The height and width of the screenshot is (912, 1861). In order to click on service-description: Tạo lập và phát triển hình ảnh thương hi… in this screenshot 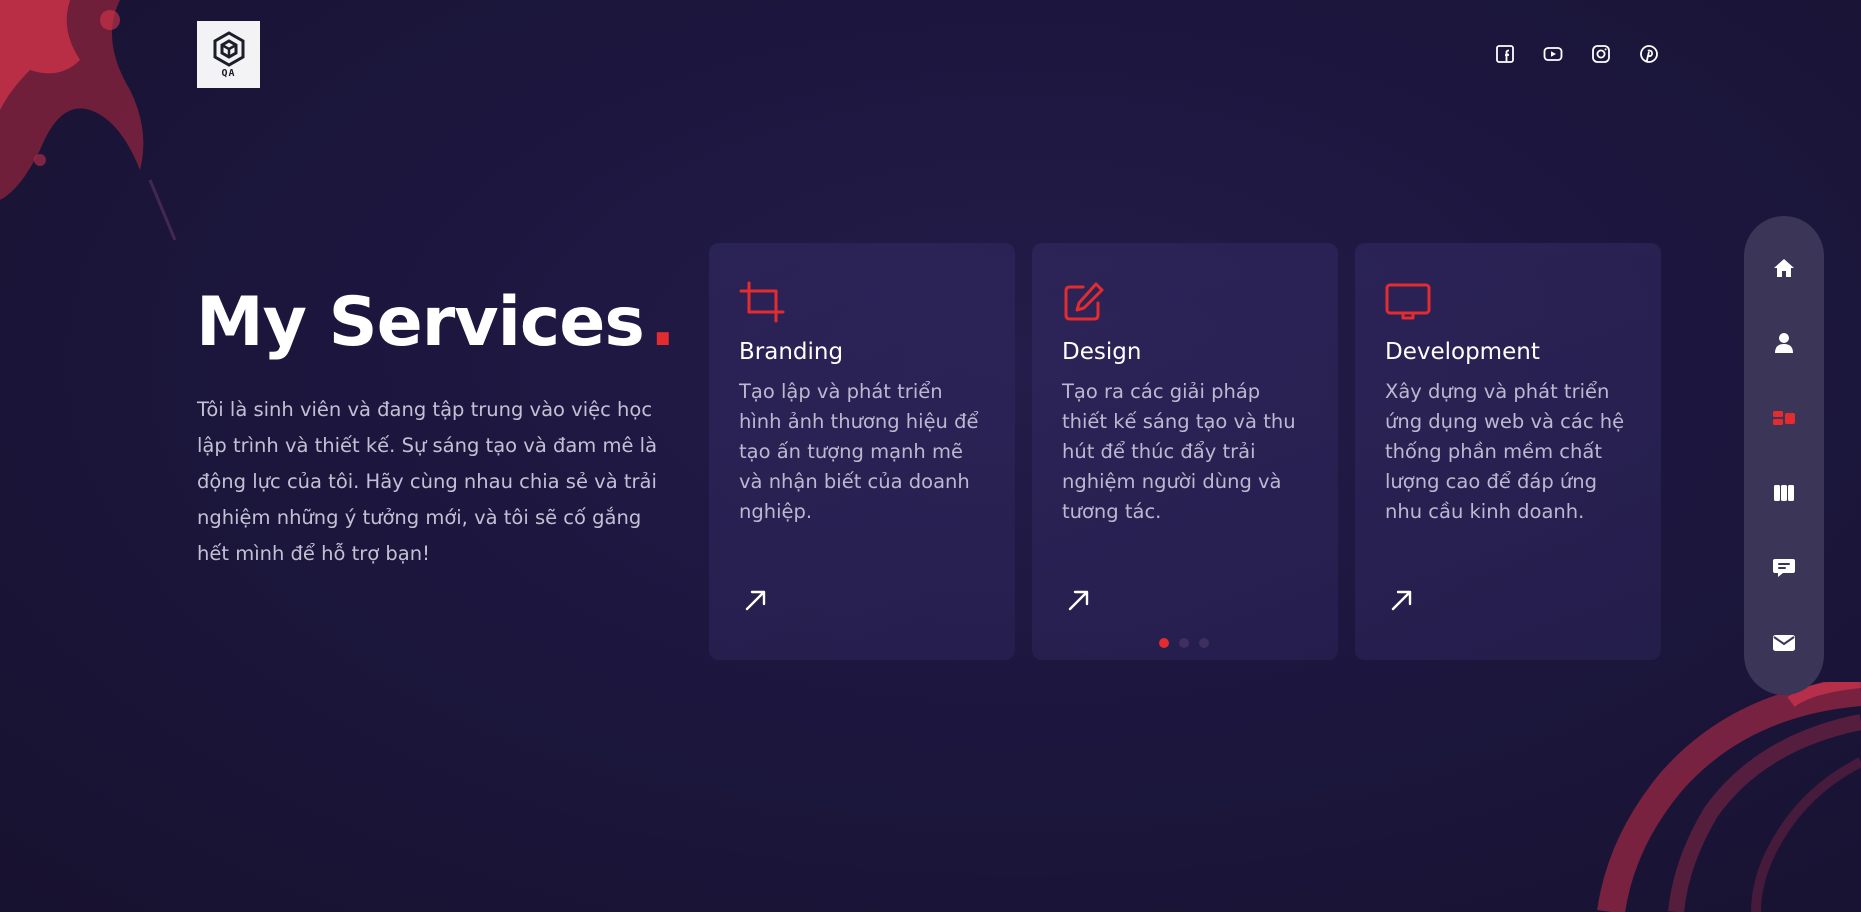, I will do `click(859, 451)`.